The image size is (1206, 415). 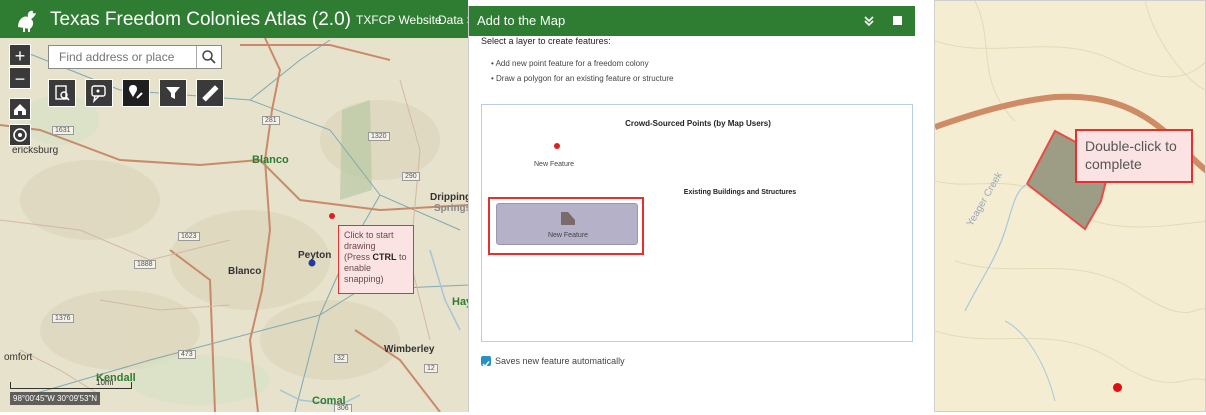 I want to click on locate-icon, so click(x=20, y=135).